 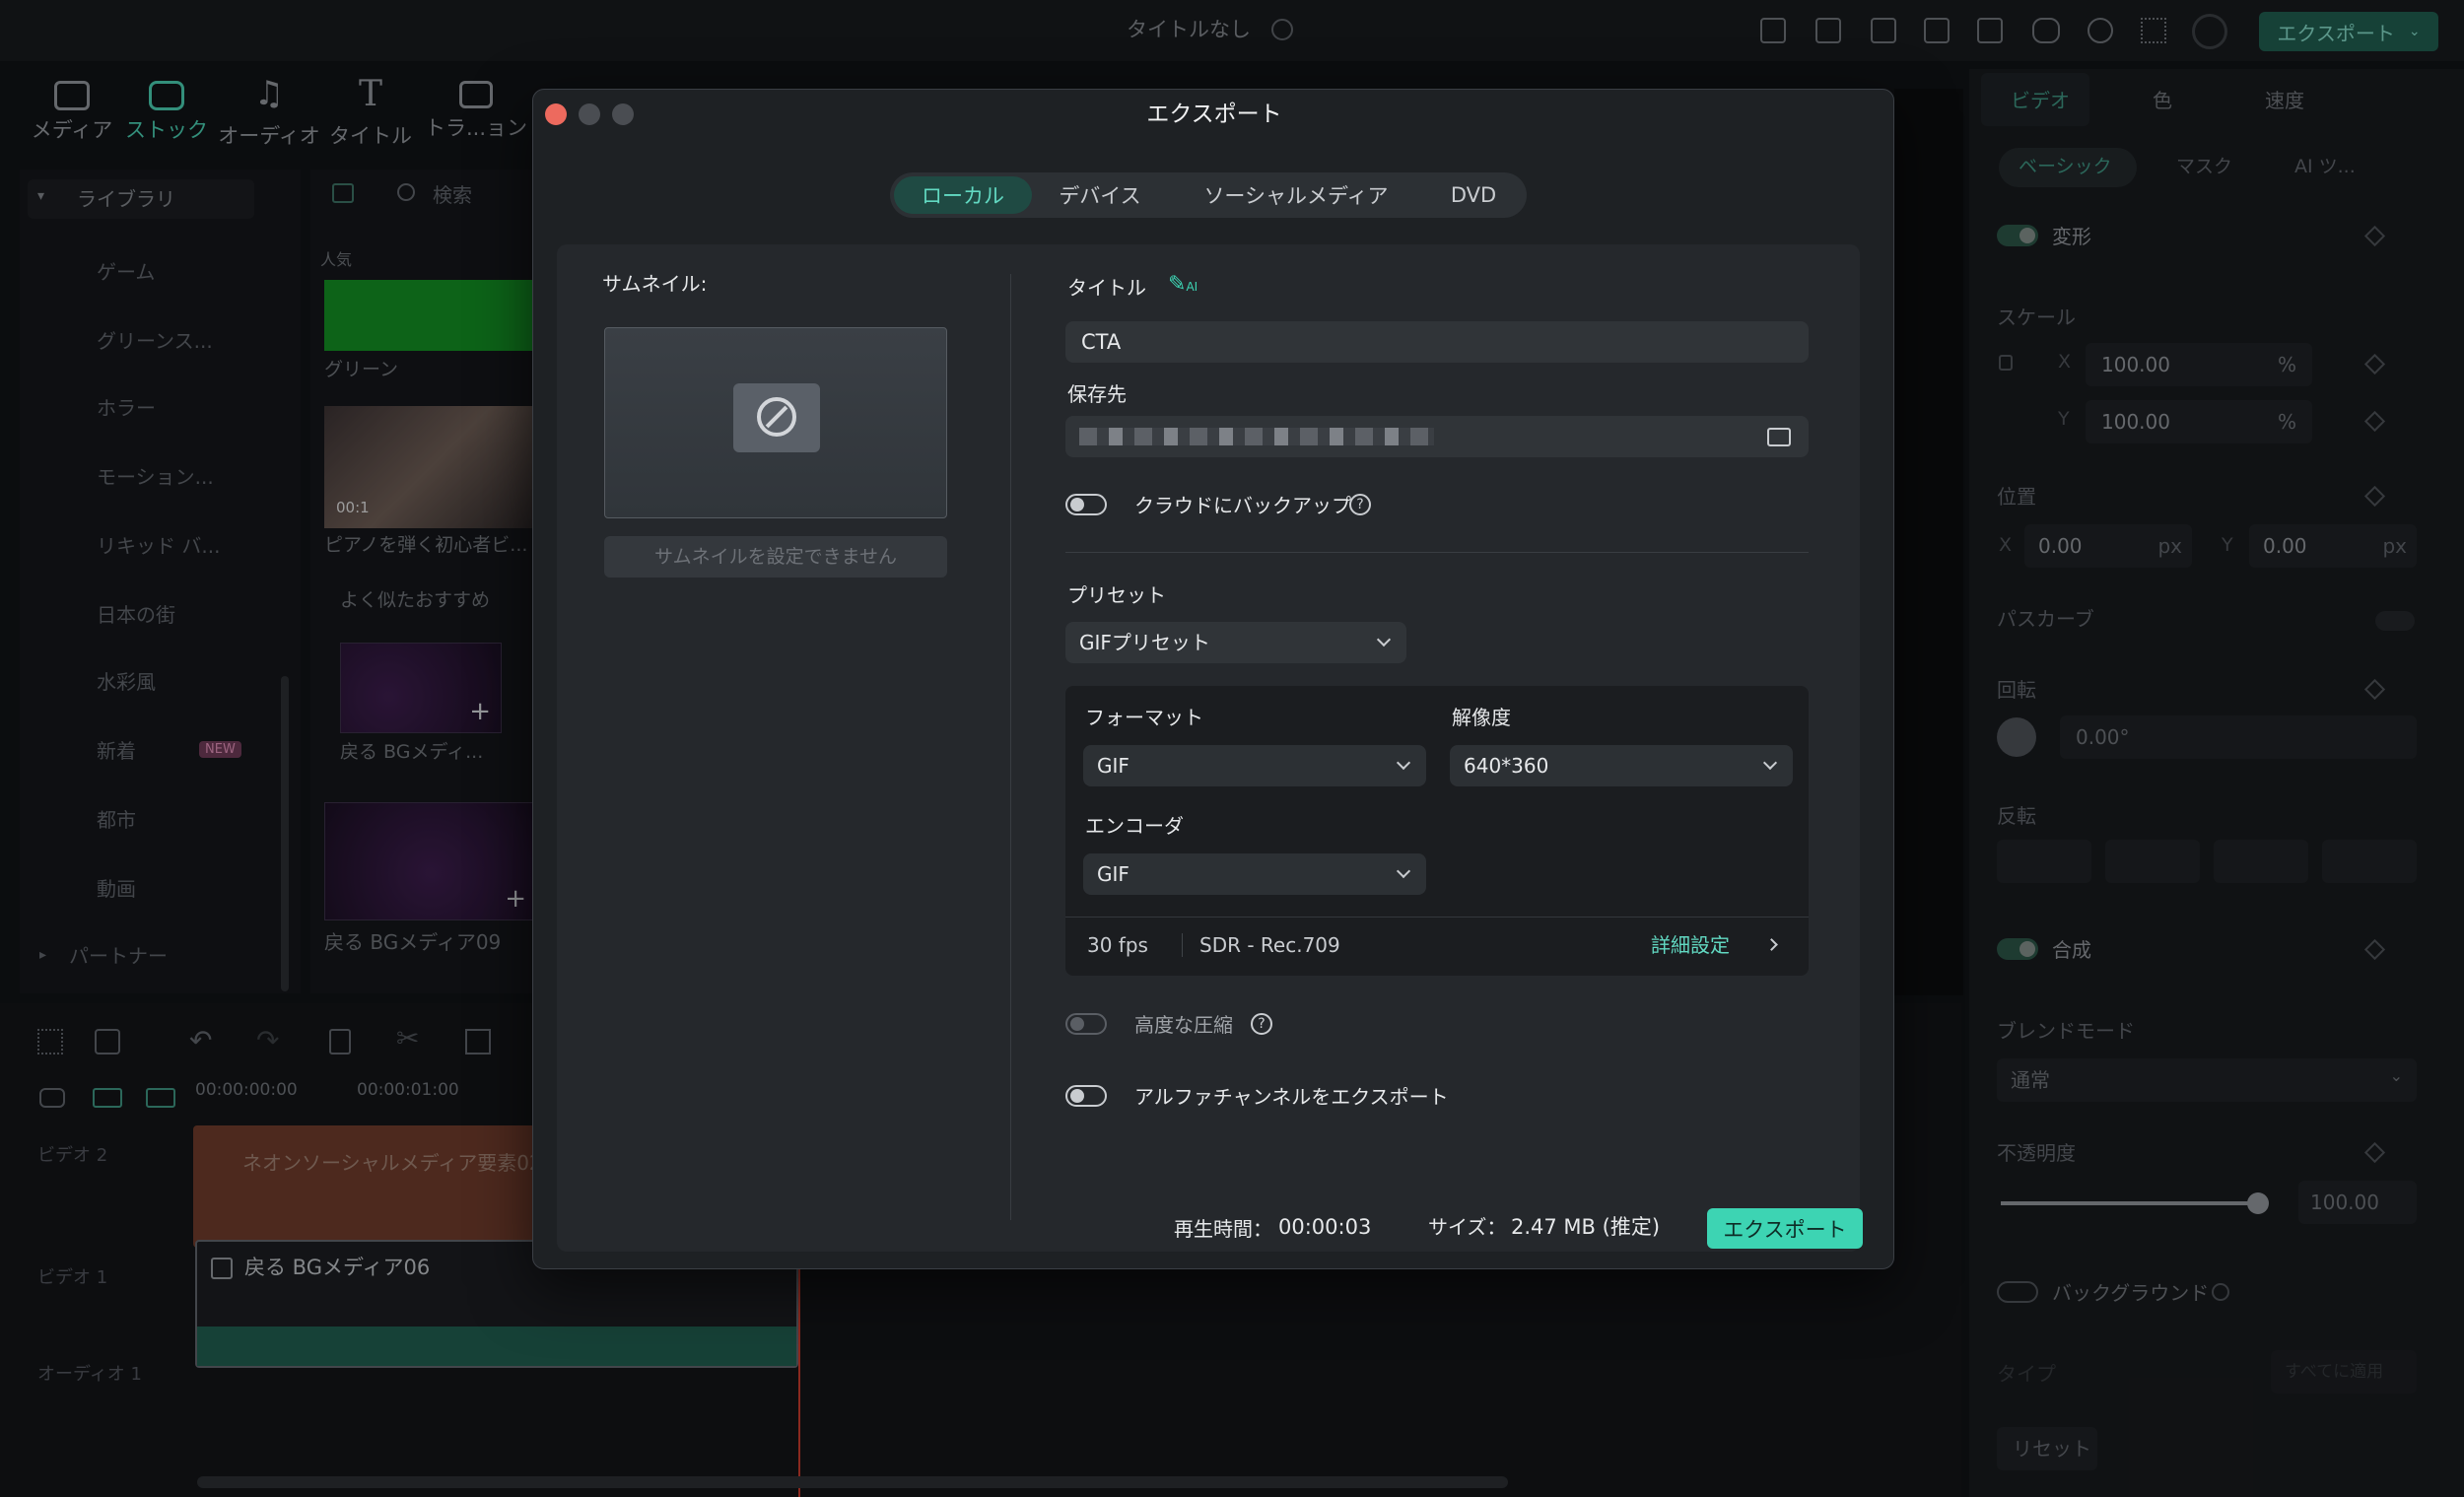 What do you see at coordinates (1690, 945) in the screenshot?
I see `advanced-settings-link: 詳細設定` at bounding box center [1690, 945].